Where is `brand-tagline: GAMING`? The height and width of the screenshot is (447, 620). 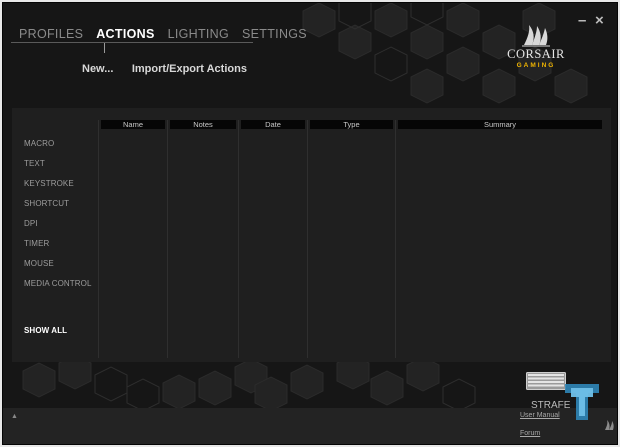 brand-tagline: GAMING is located at coordinates (536, 65).